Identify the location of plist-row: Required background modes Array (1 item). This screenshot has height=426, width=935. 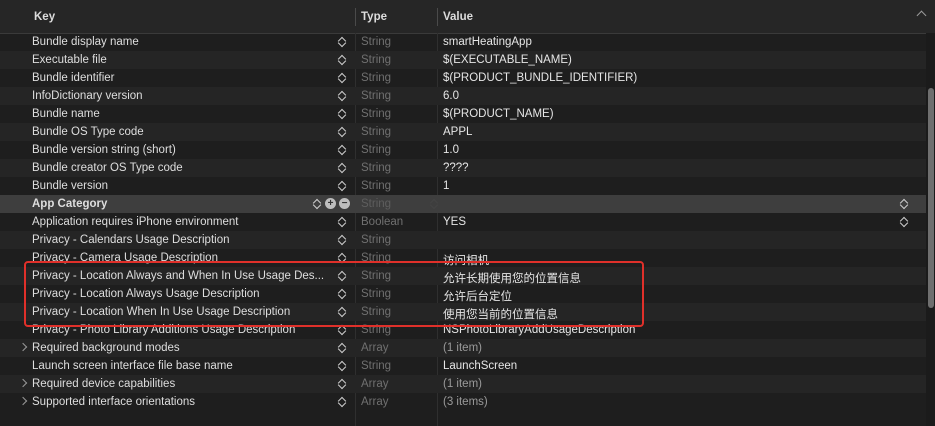
(467, 348).